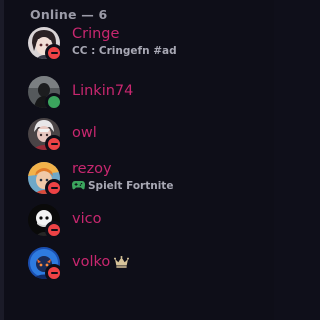  What do you see at coordinates (2, 160) in the screenshot?
I see `panel-divider` at bounding box center [2, 160].